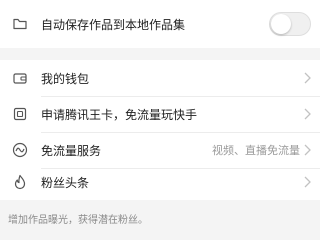 The width and height of the screenshot is (320, 240). I want to click on wave-icon, so click(20, 150).